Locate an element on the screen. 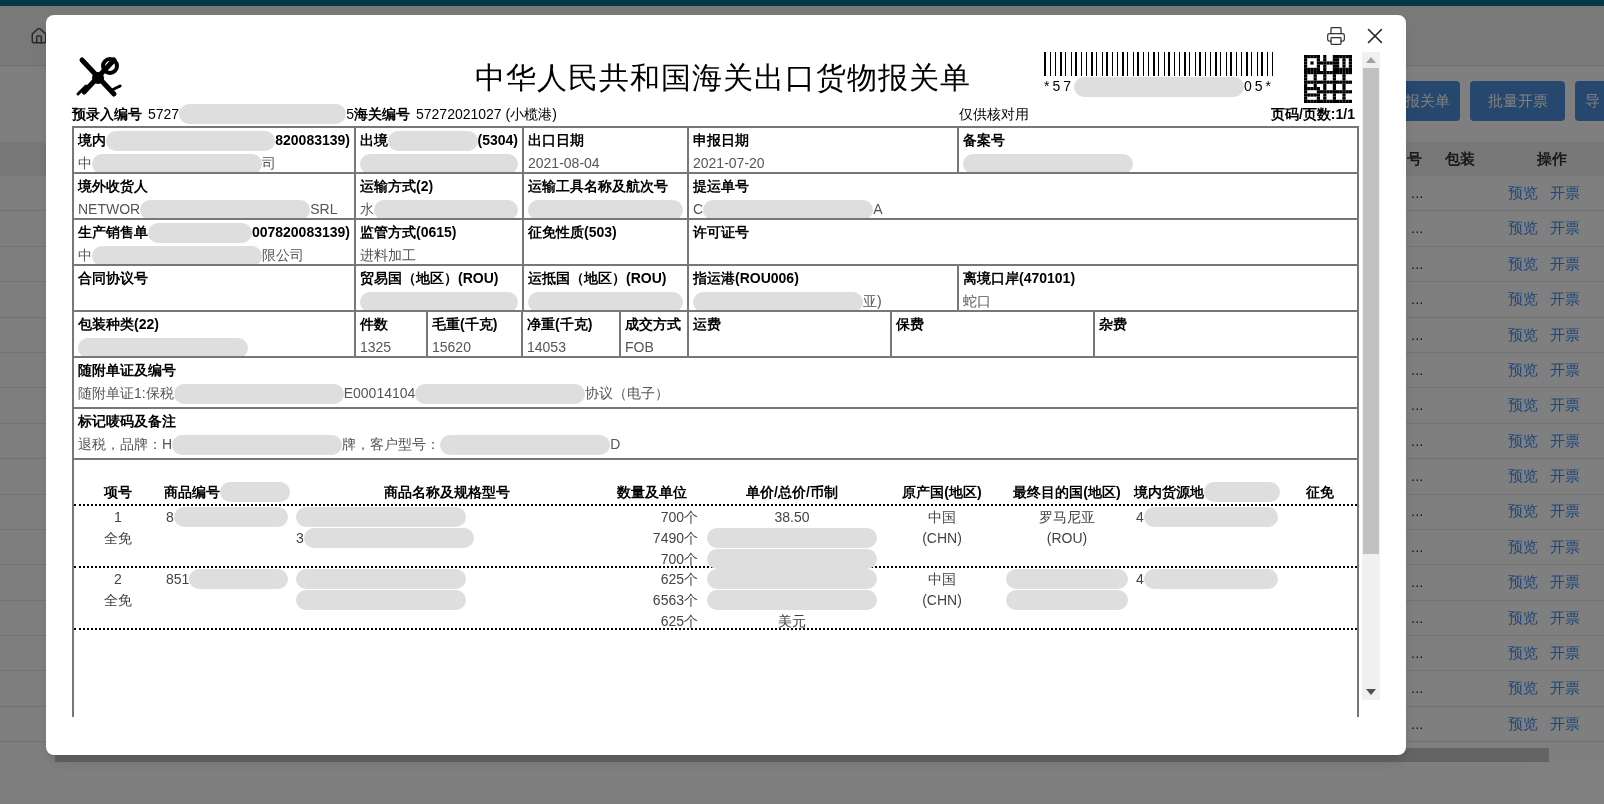  info-value: 5 is located at coordinates (350, 114).